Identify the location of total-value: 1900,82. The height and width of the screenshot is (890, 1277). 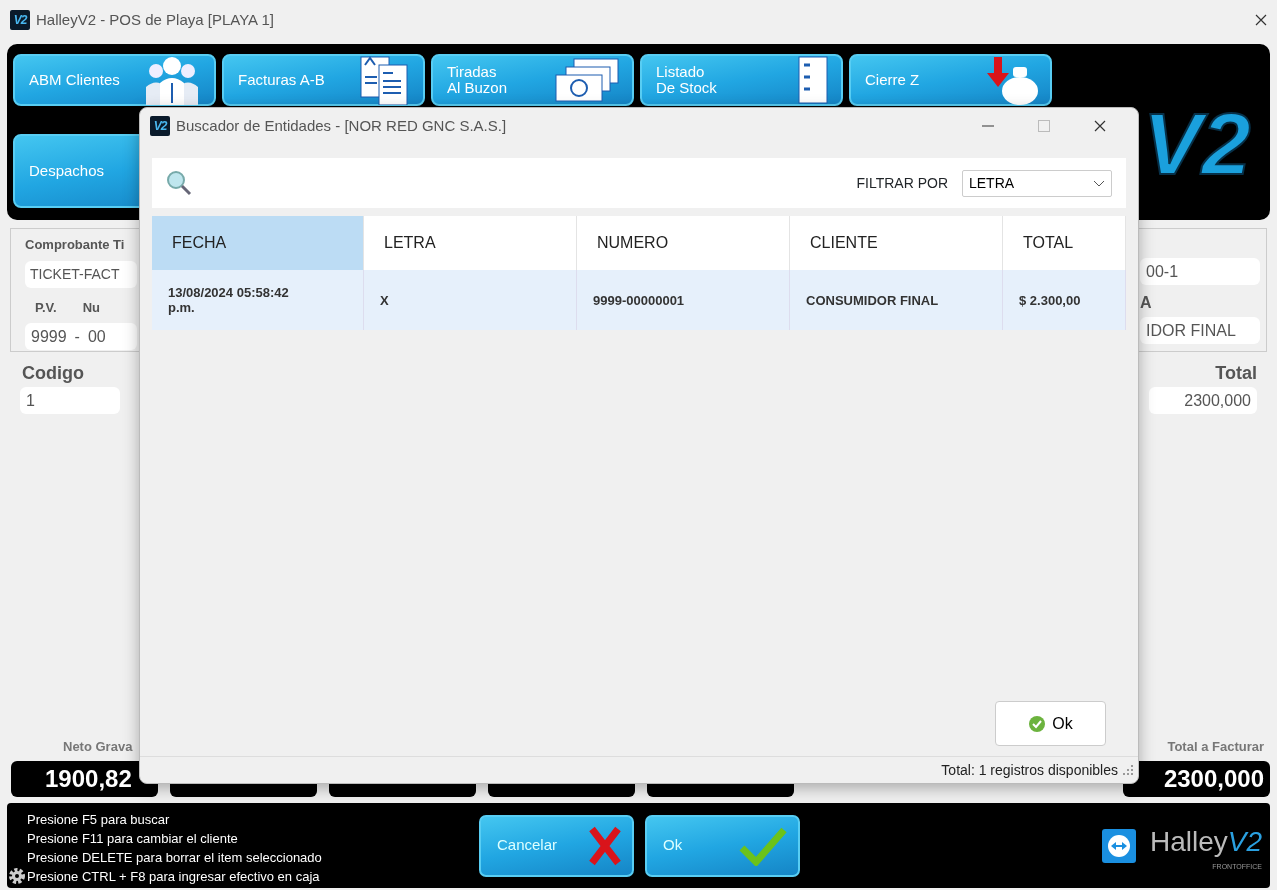
(84, 779).